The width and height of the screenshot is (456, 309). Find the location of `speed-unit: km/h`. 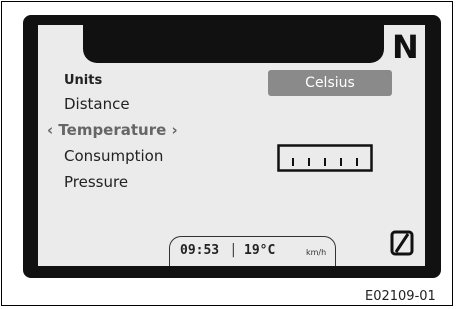

speed-unit: km/h is located at coordinates (316, 252).